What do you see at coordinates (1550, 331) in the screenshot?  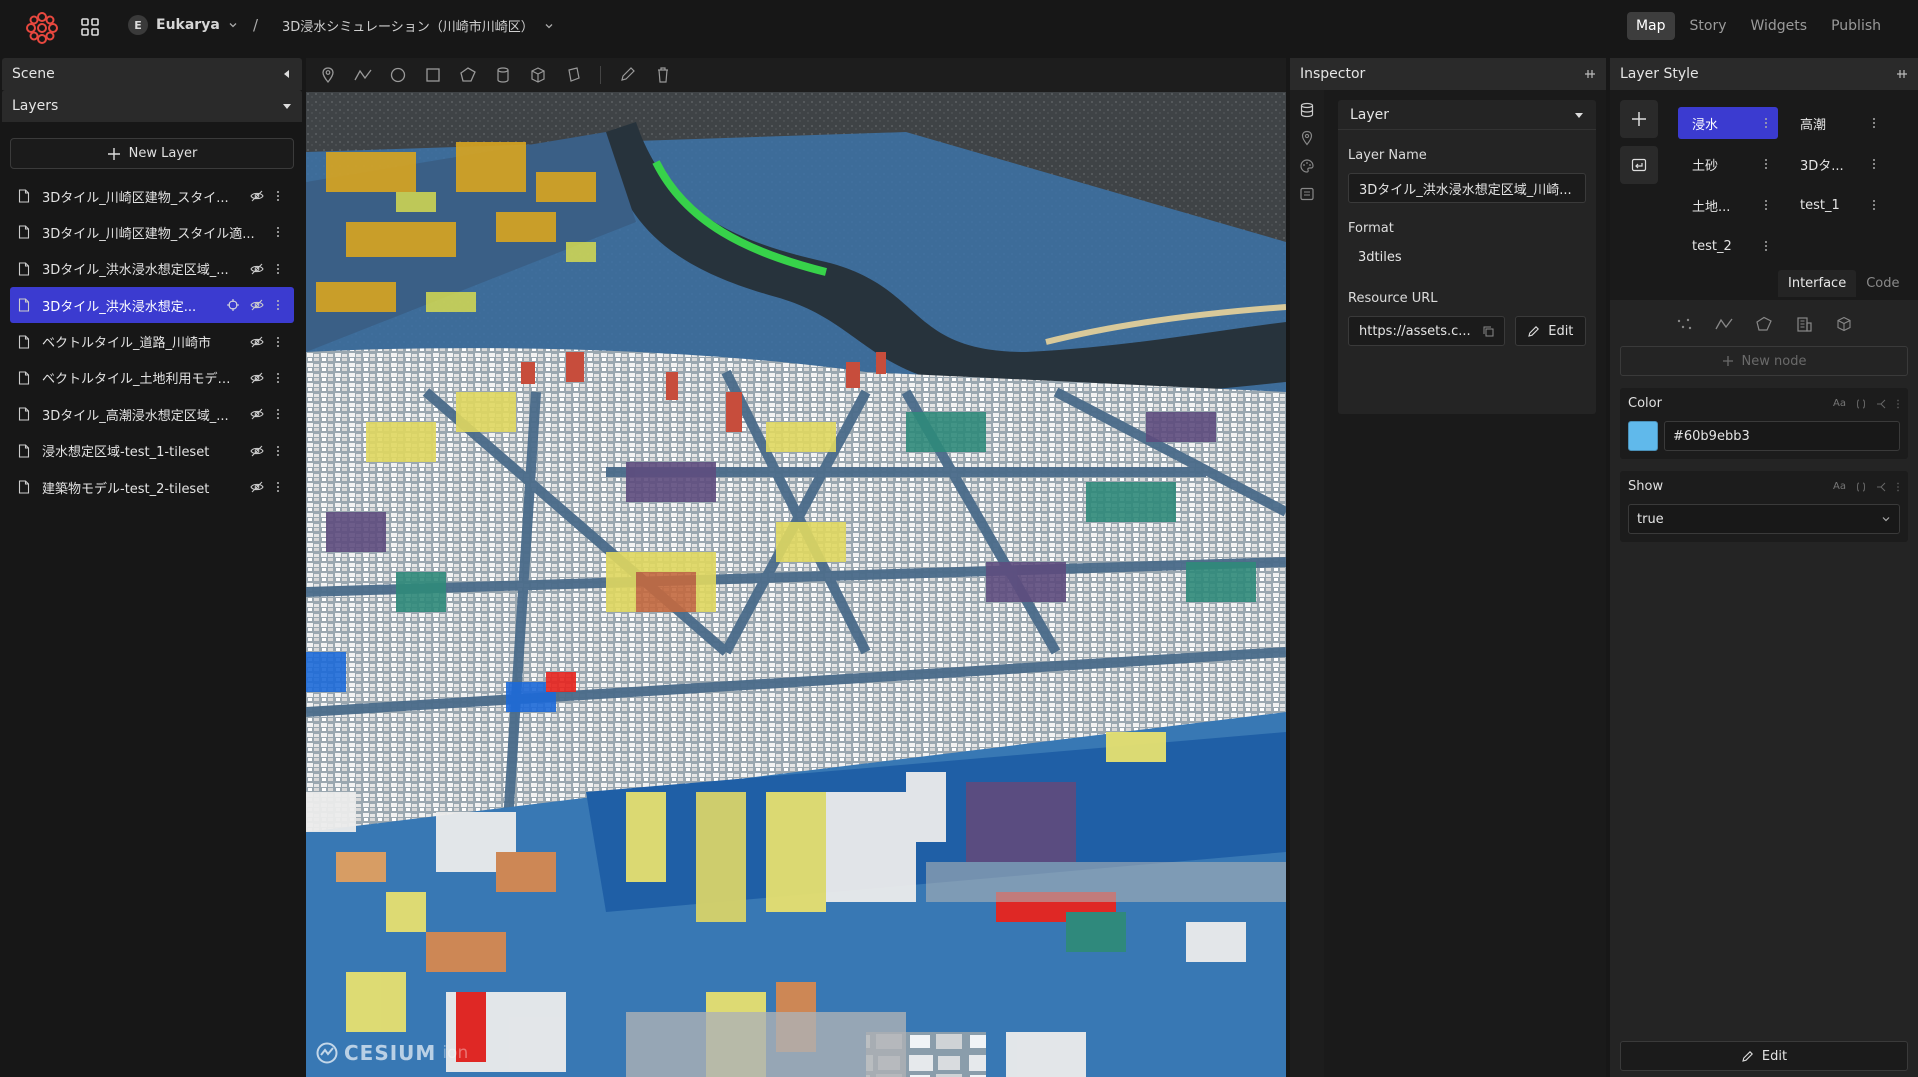 I see `edit-url-button: Edit` at bounding box center [1550, 331].